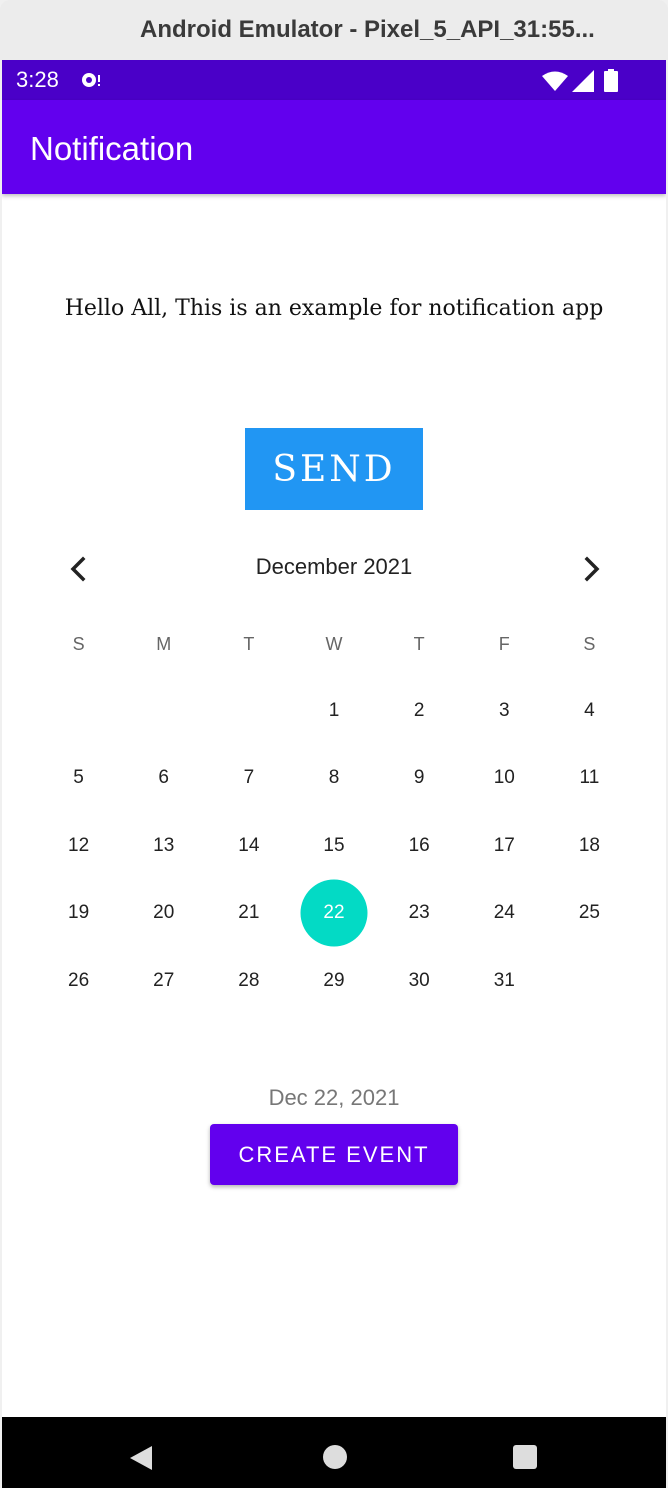 The height and width of the screenshot is (1488, 668). I want to click on day-number: 2, so click(419, 710).